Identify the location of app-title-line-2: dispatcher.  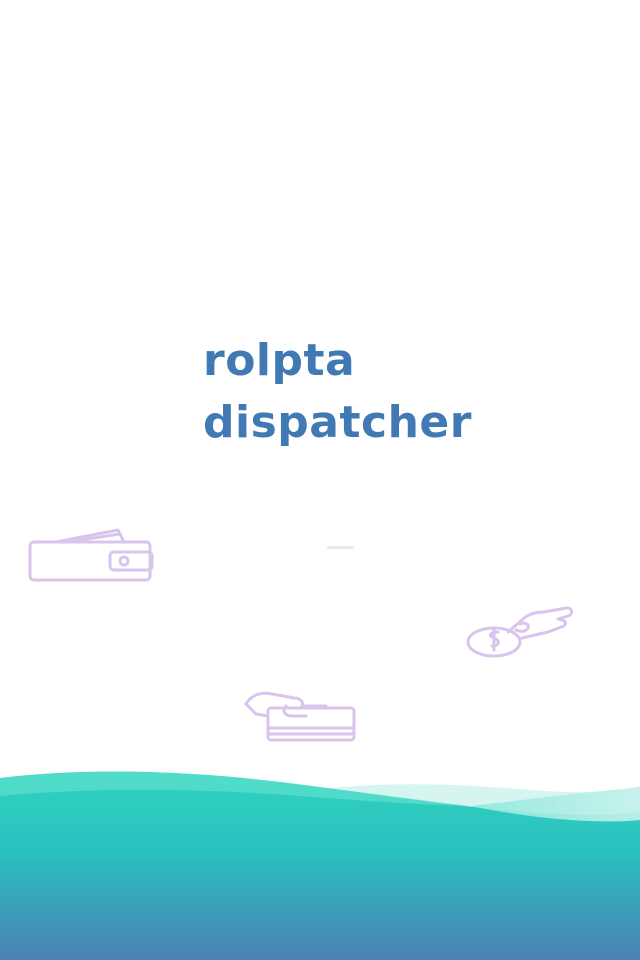
(337, 422).